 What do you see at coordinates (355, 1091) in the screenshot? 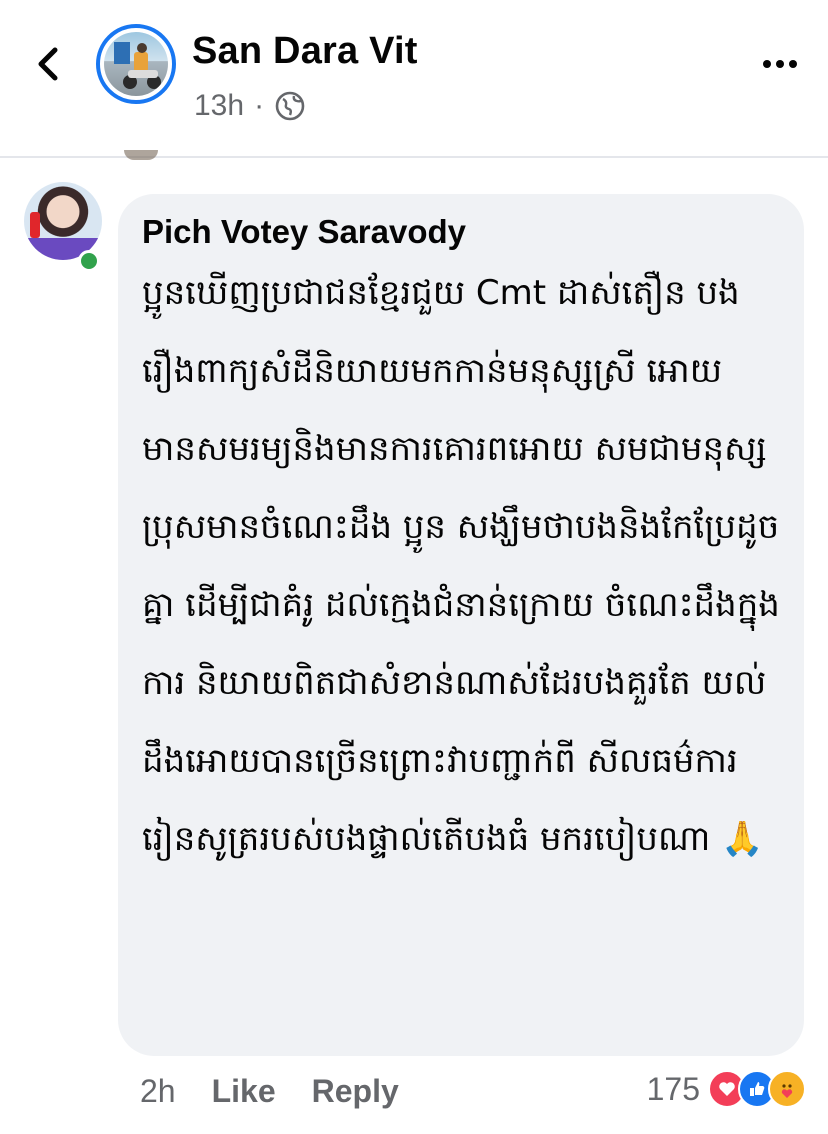
I see `reply-button: Reply` at bounding box center [355, 1091].